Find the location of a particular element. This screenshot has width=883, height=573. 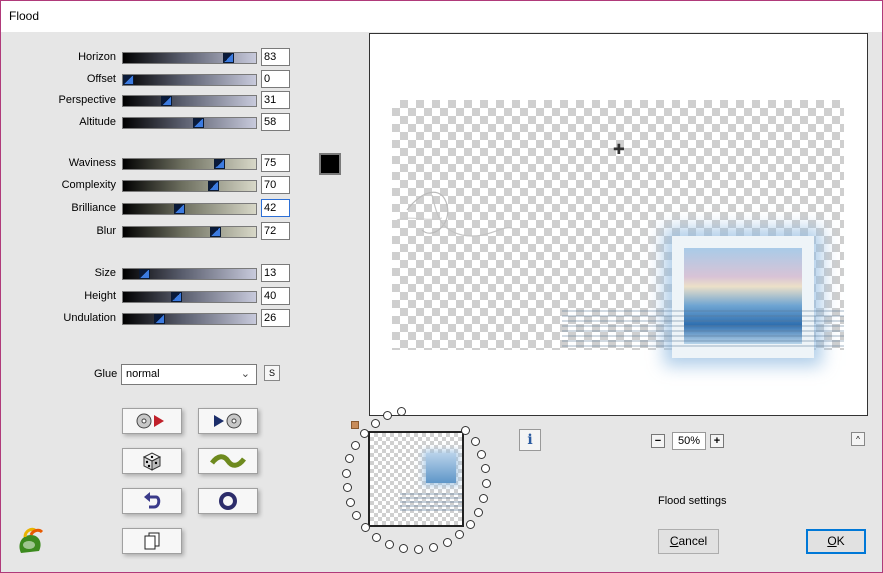

save-preset-button is located at coordinates (228, 421).